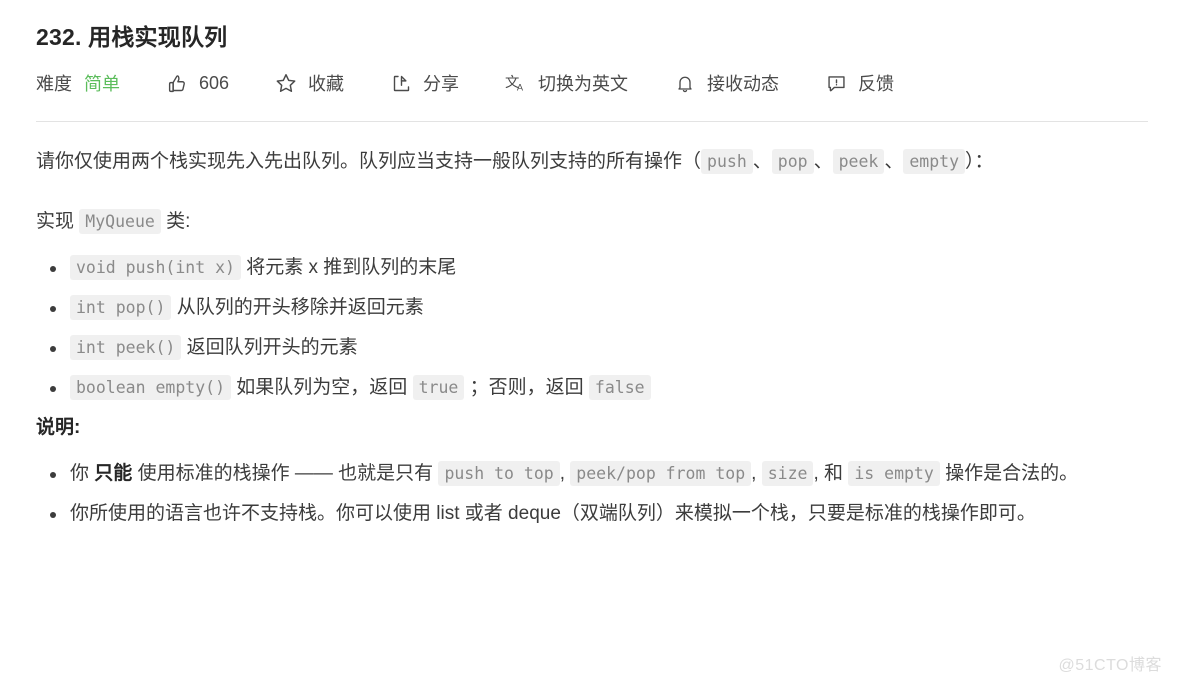  I want to click on code-true: true, so click(438, 387).